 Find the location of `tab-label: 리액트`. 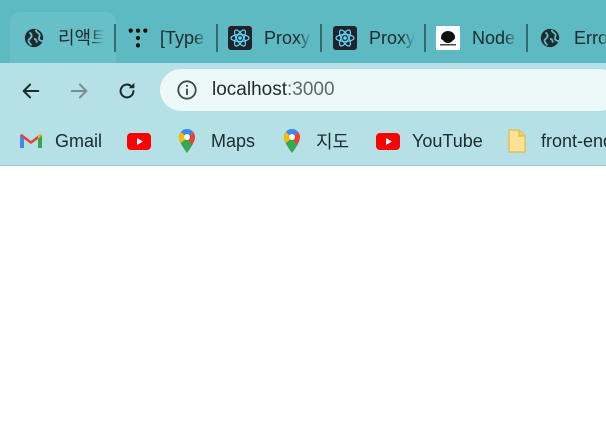

tab-label: 리액트 is located at coordinates (81, 38).